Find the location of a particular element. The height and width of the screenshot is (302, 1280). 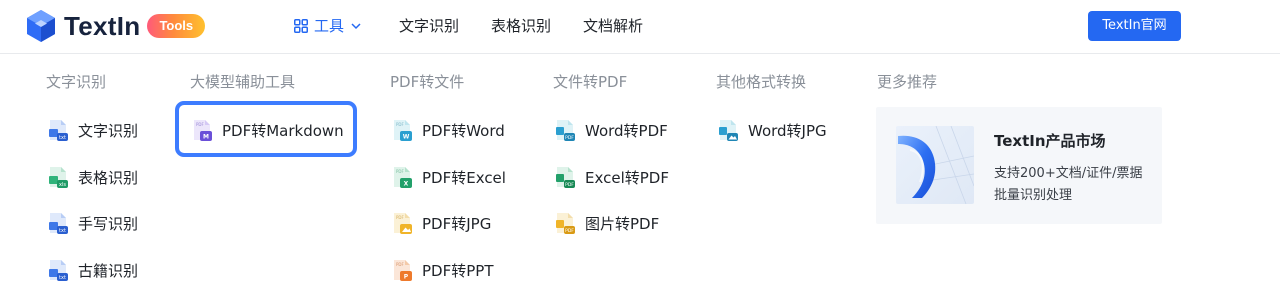

menu-column-ocr: 文字识别 txt 文字识别 xls 表格识别 txt 手写识别 txt 古籍识别 is located at coordinates (92, 175).